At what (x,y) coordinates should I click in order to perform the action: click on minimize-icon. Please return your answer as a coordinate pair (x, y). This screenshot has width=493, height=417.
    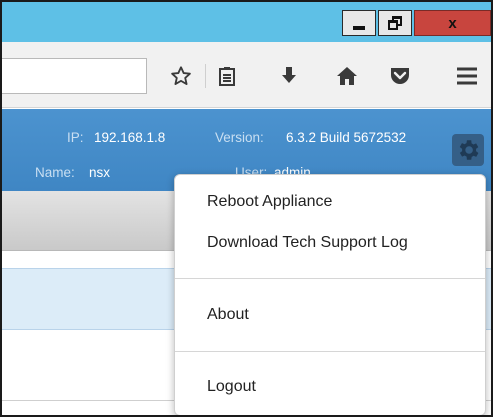
    Looking at the image, I should click on (359, 28).